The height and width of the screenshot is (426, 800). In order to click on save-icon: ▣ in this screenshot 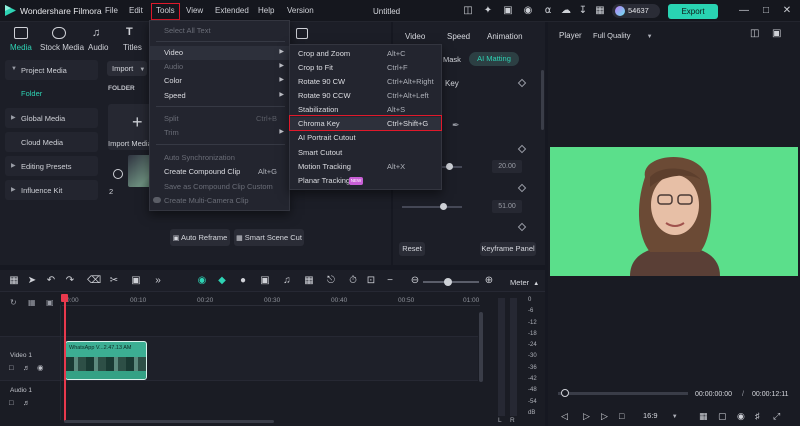, I will do `click(508, 11)`.